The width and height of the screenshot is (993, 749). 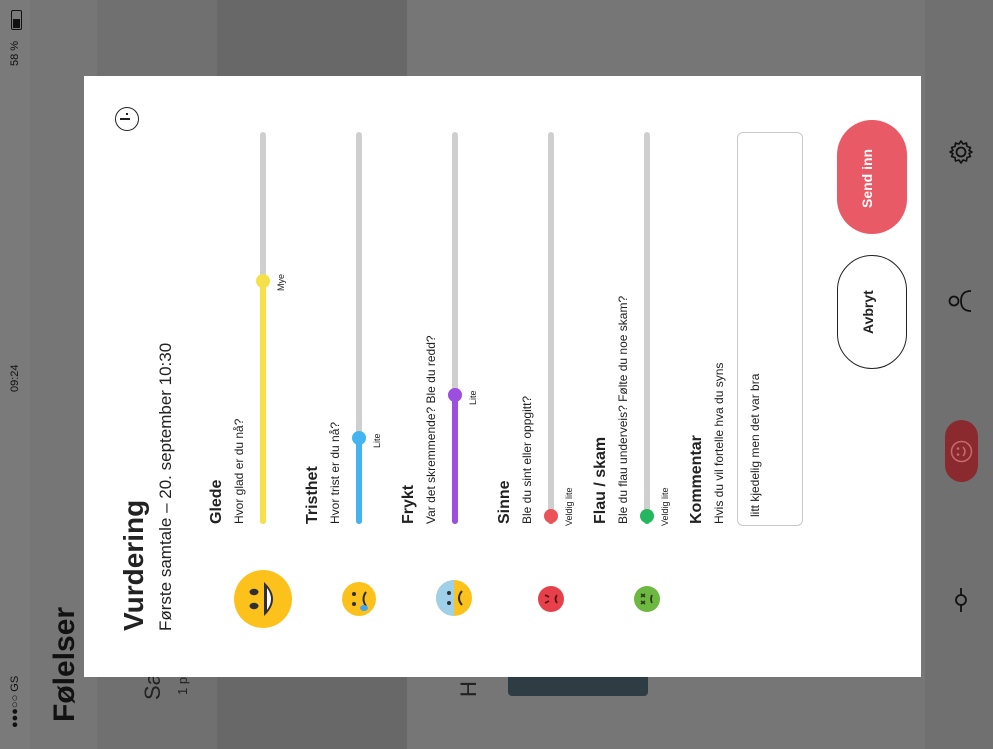 What do you see at coordinates (281, 282) in the screenshot?
I see `slider-value-label: Mye` at bounding box center [281, 282].